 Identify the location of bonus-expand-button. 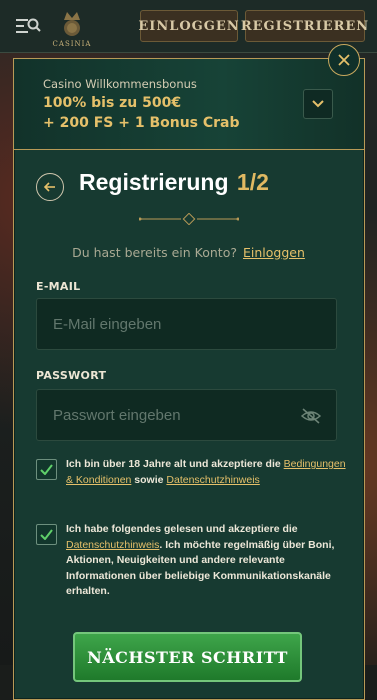
(318, 104).